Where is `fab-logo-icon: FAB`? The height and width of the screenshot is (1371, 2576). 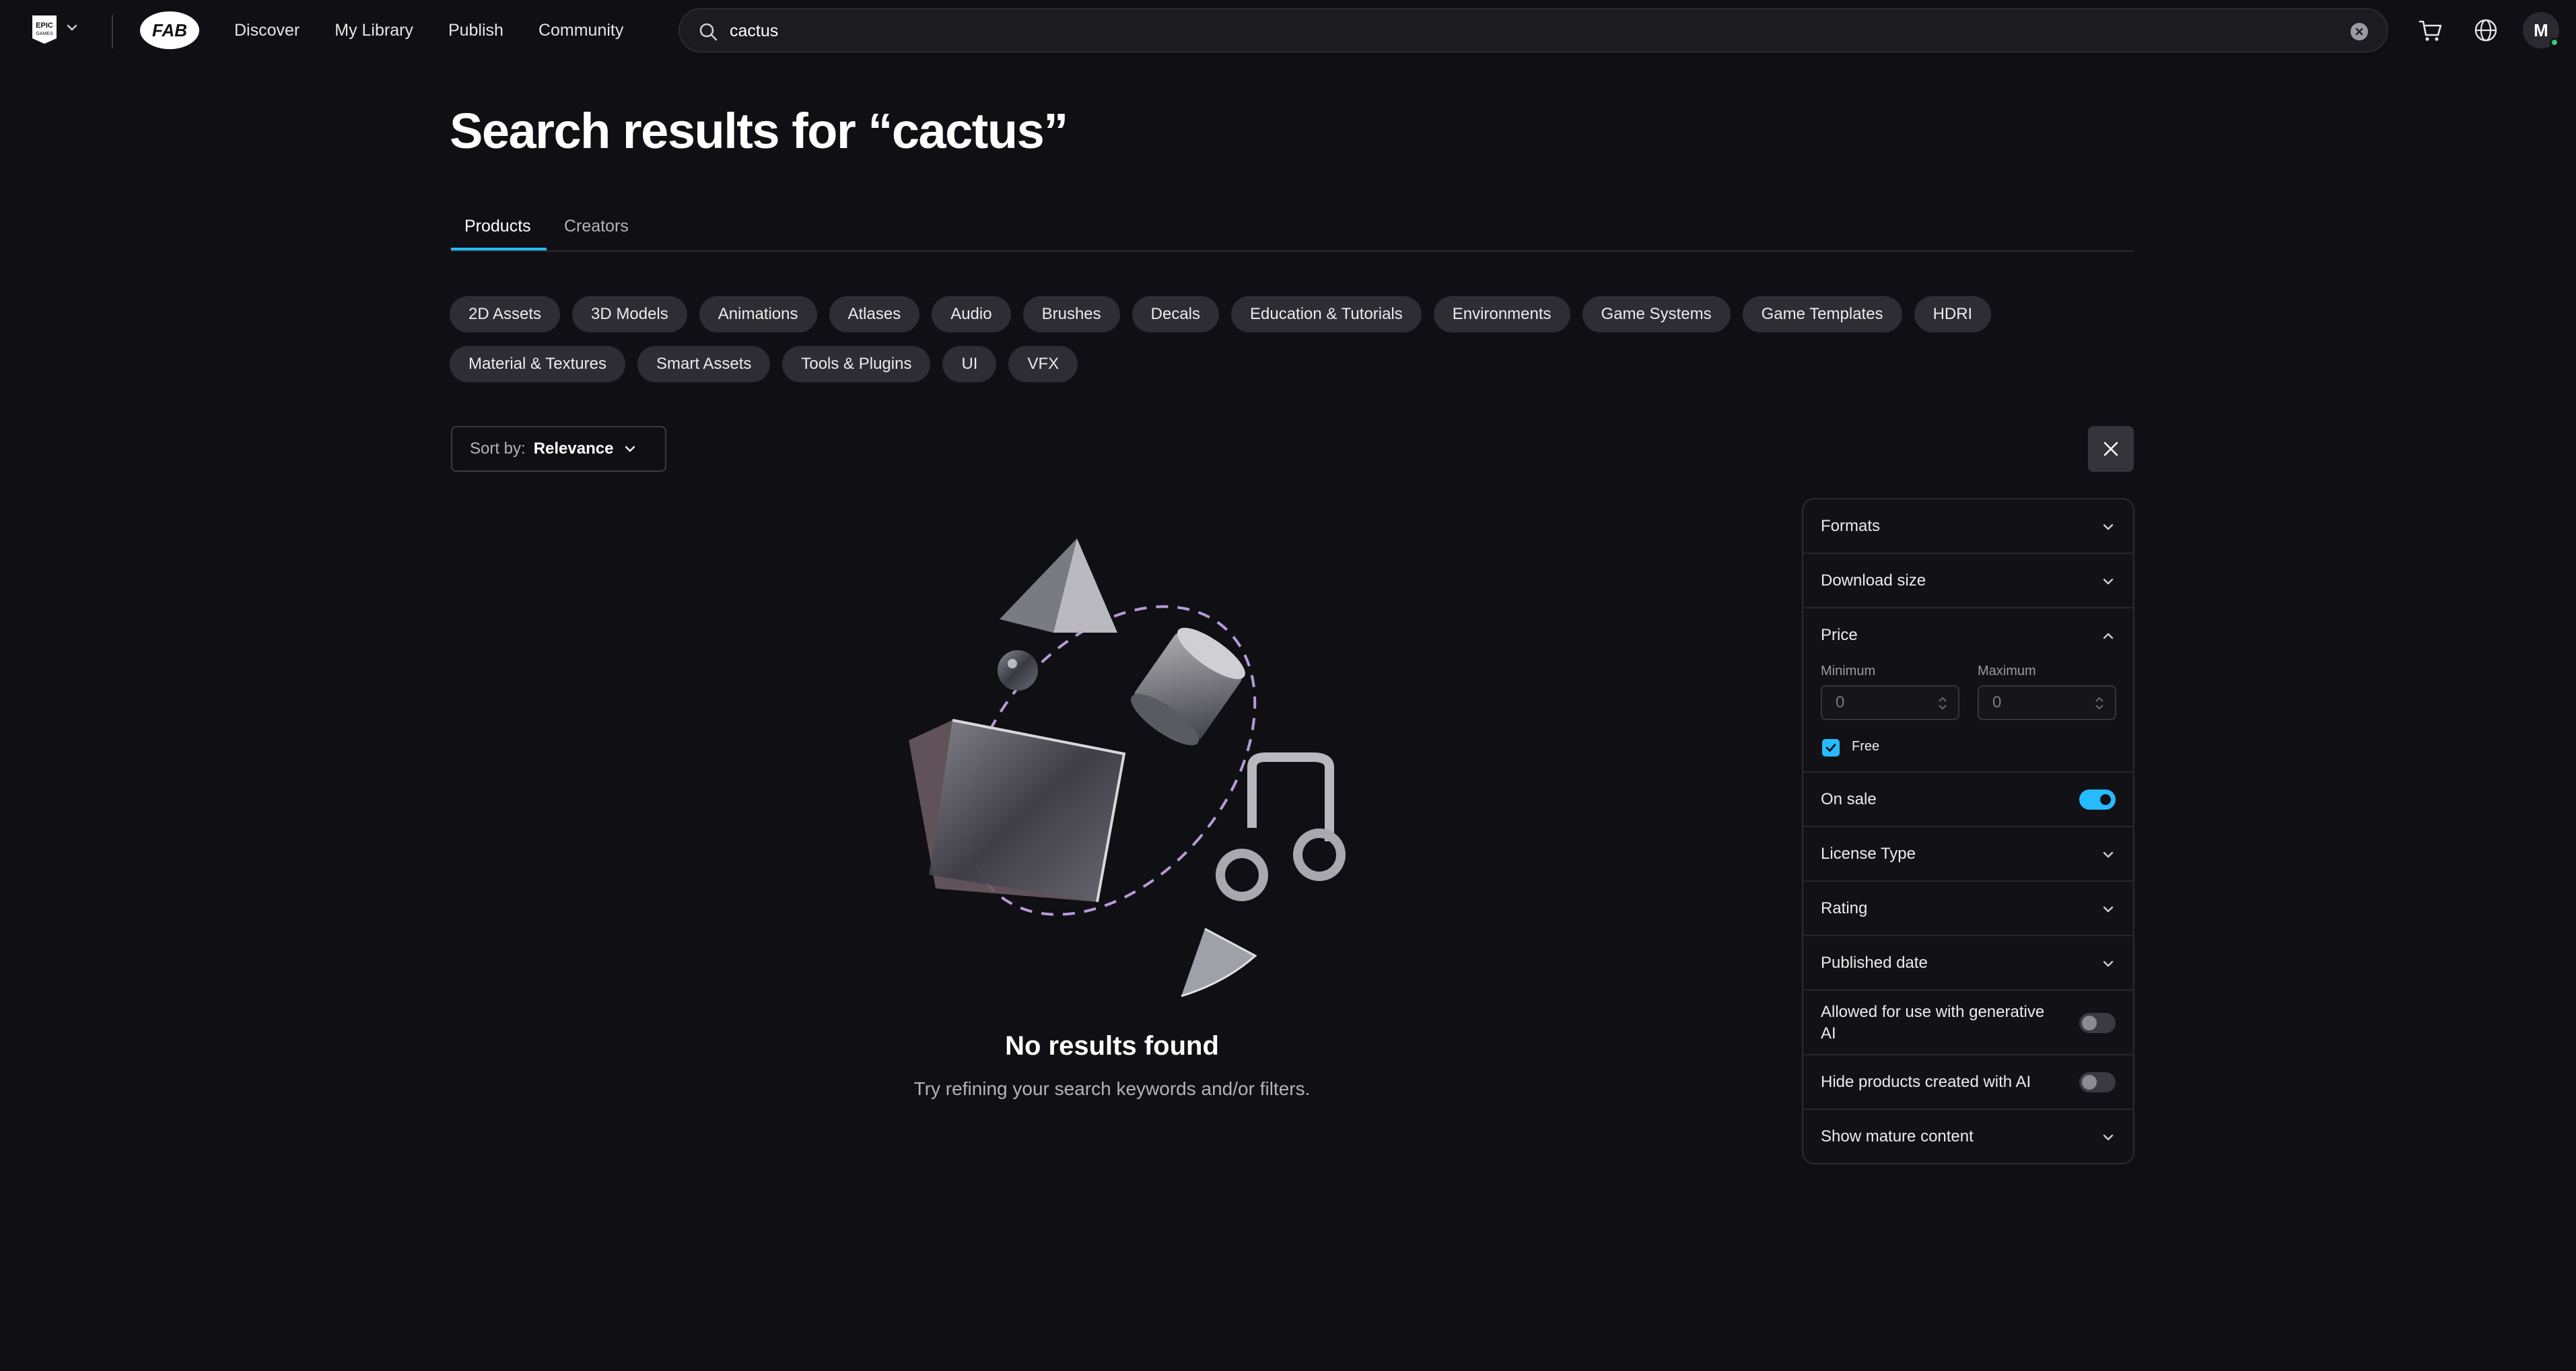 fab-logo-icon: FAB is located at coordinates (170, 30).